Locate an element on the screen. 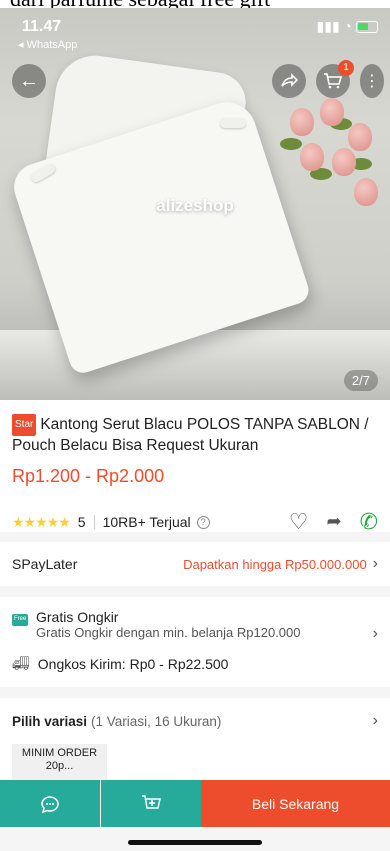 The width and height of the screenshot is (390, 851). help-icon: ? is located at coordinates (203, 522).